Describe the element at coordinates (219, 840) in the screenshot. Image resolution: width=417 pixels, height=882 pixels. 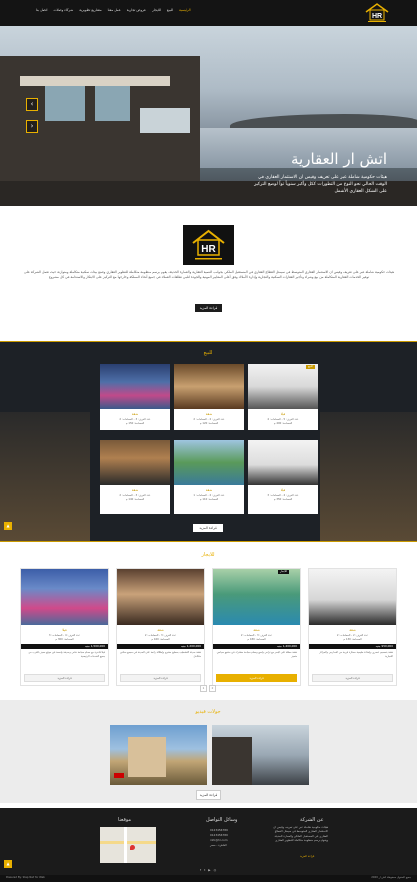
I see `footer-email: info@hr.com` at that location.